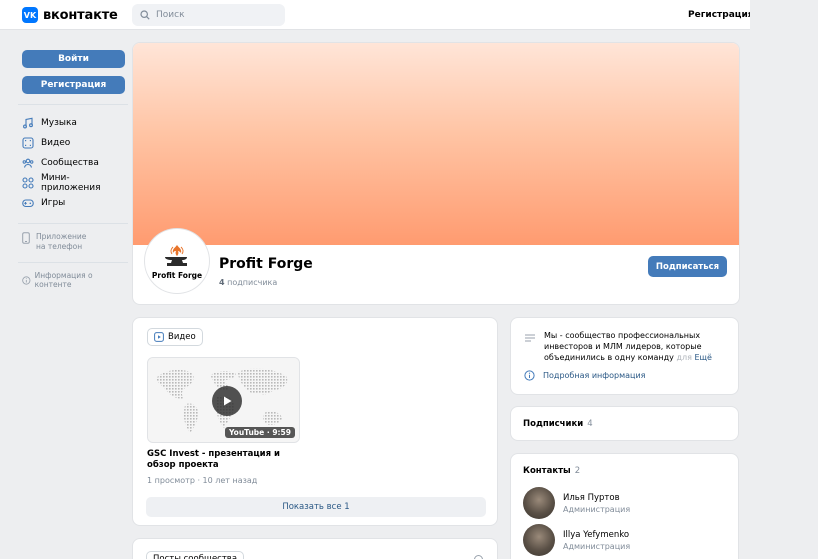 Image resolution: width=818 pixels, height=559 pixels. Describe the element at coordinates (59, 123) in the screenshot. I see `sidebar-item-label: Музыка` at that location.